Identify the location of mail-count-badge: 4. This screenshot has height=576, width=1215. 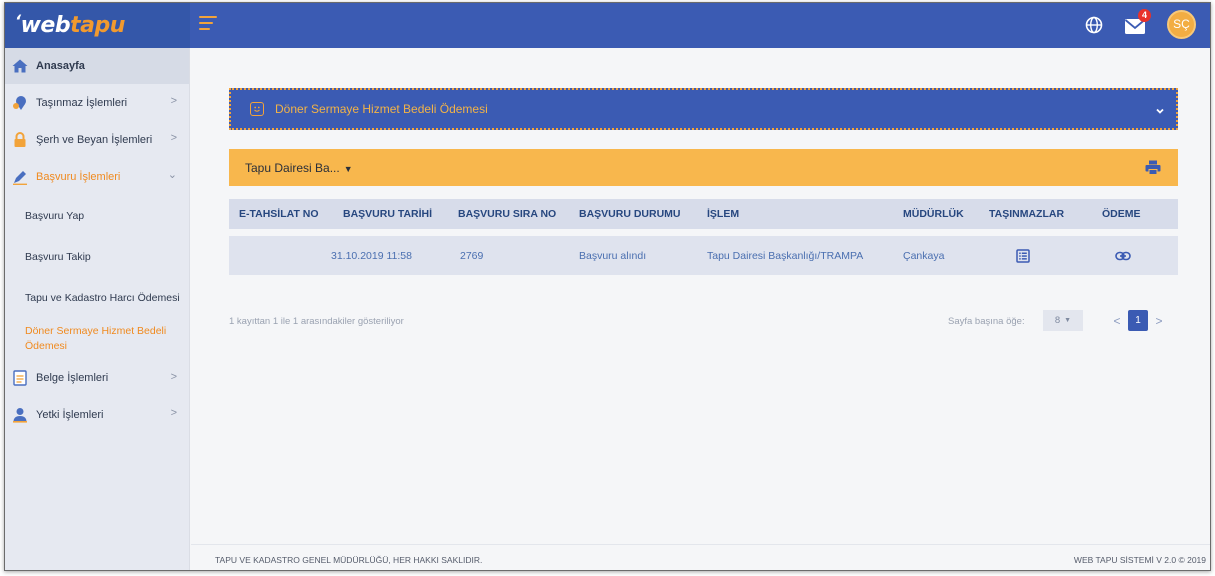
(1144, 15).